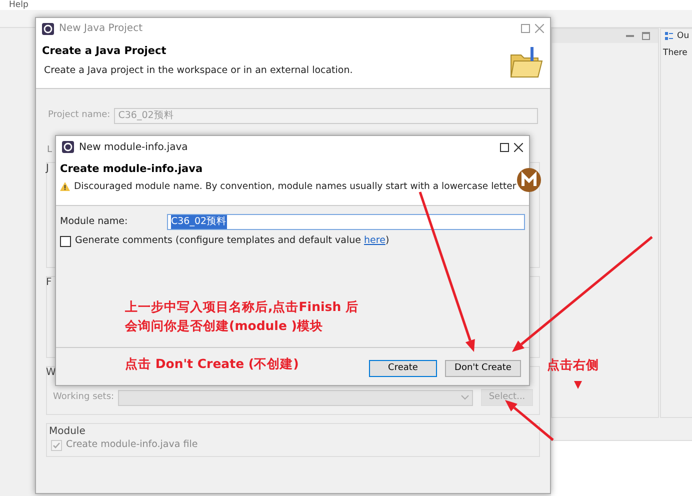 The image size is (692, 496). What do you see at coordinates (232, 241) in the screenshot?
I see `checkbox-label: Generate comments (configure templates and default value here)` at bounding box center [232, 241].